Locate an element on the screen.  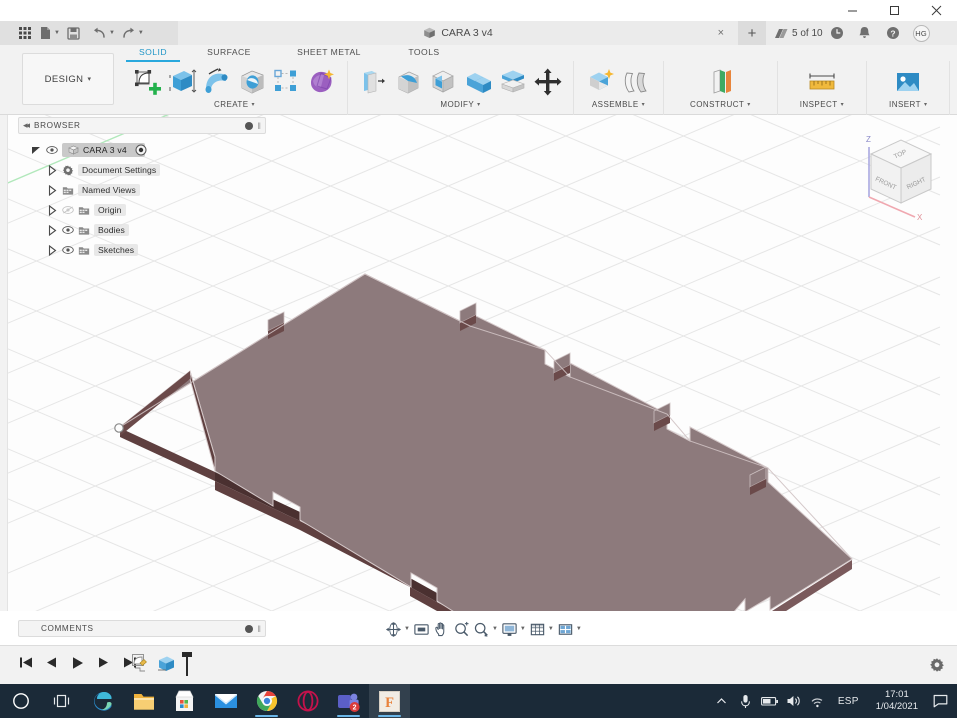
bell-icon is located at coordinates (865, 33).